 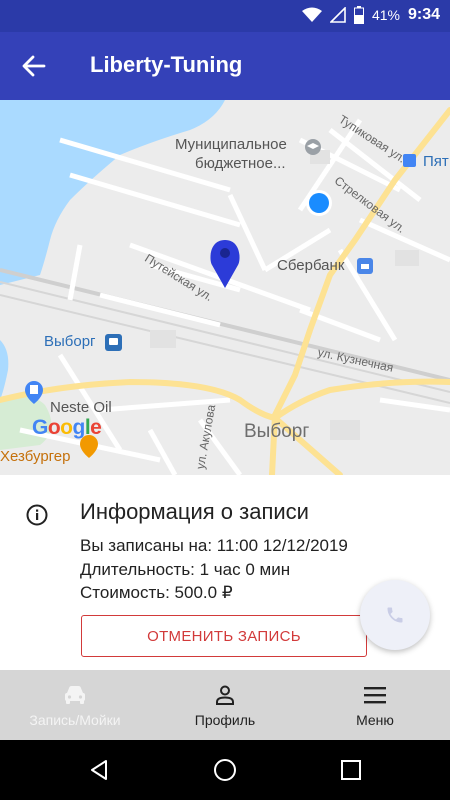 I want to click on system-navigation-bar, so click(x=225, y=770).